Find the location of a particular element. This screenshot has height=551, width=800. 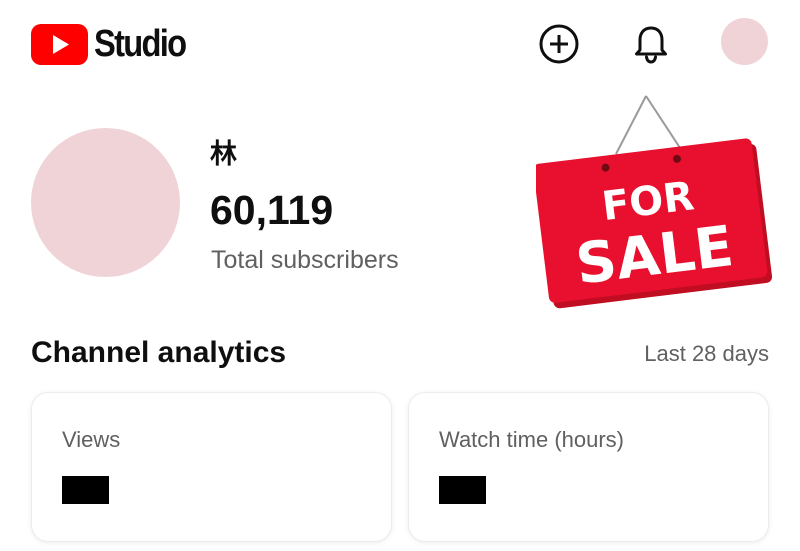

channel-name: 林 is located at coordinates (223, 154).